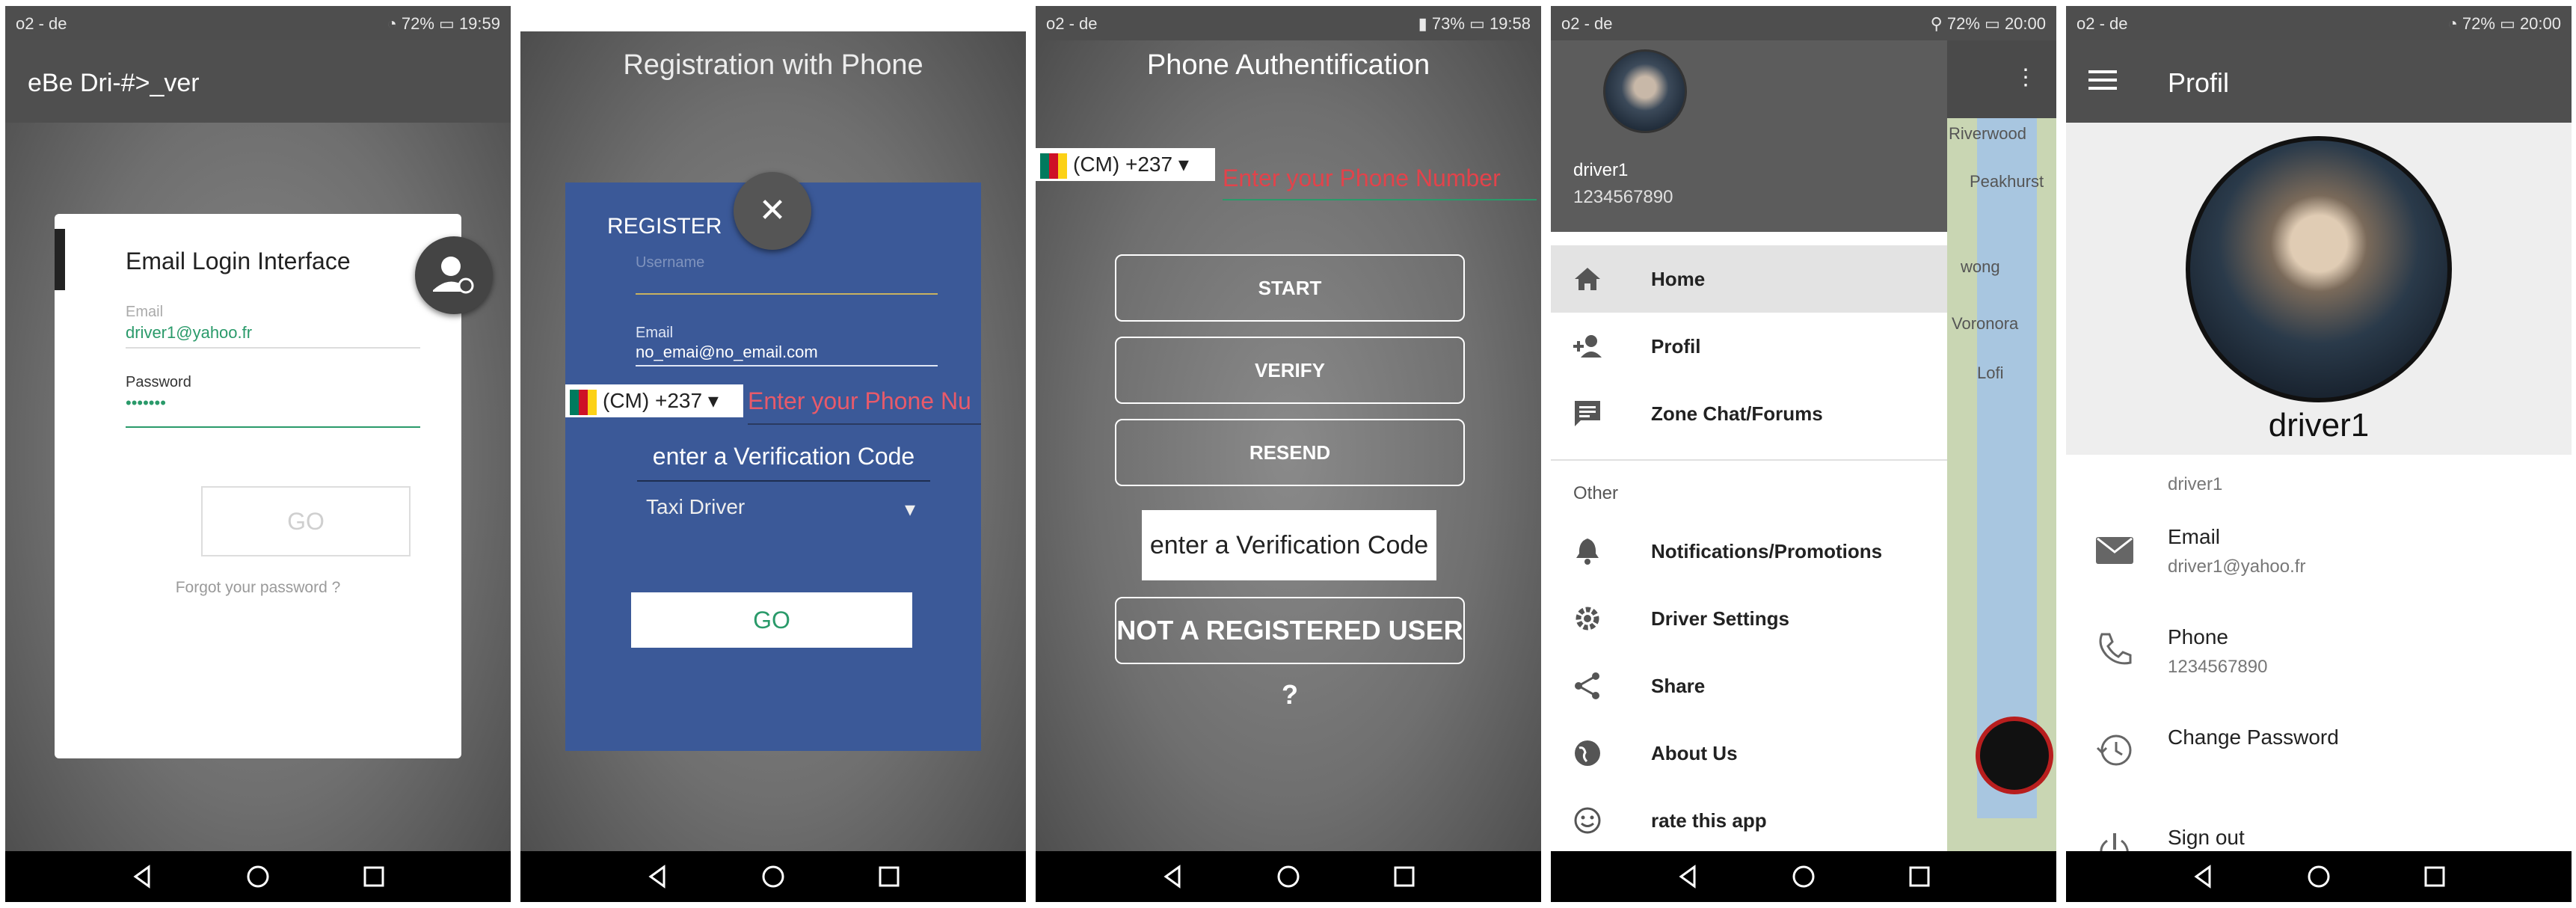  I want to click on drawer-item-about: About Us, so click(1749, 753).